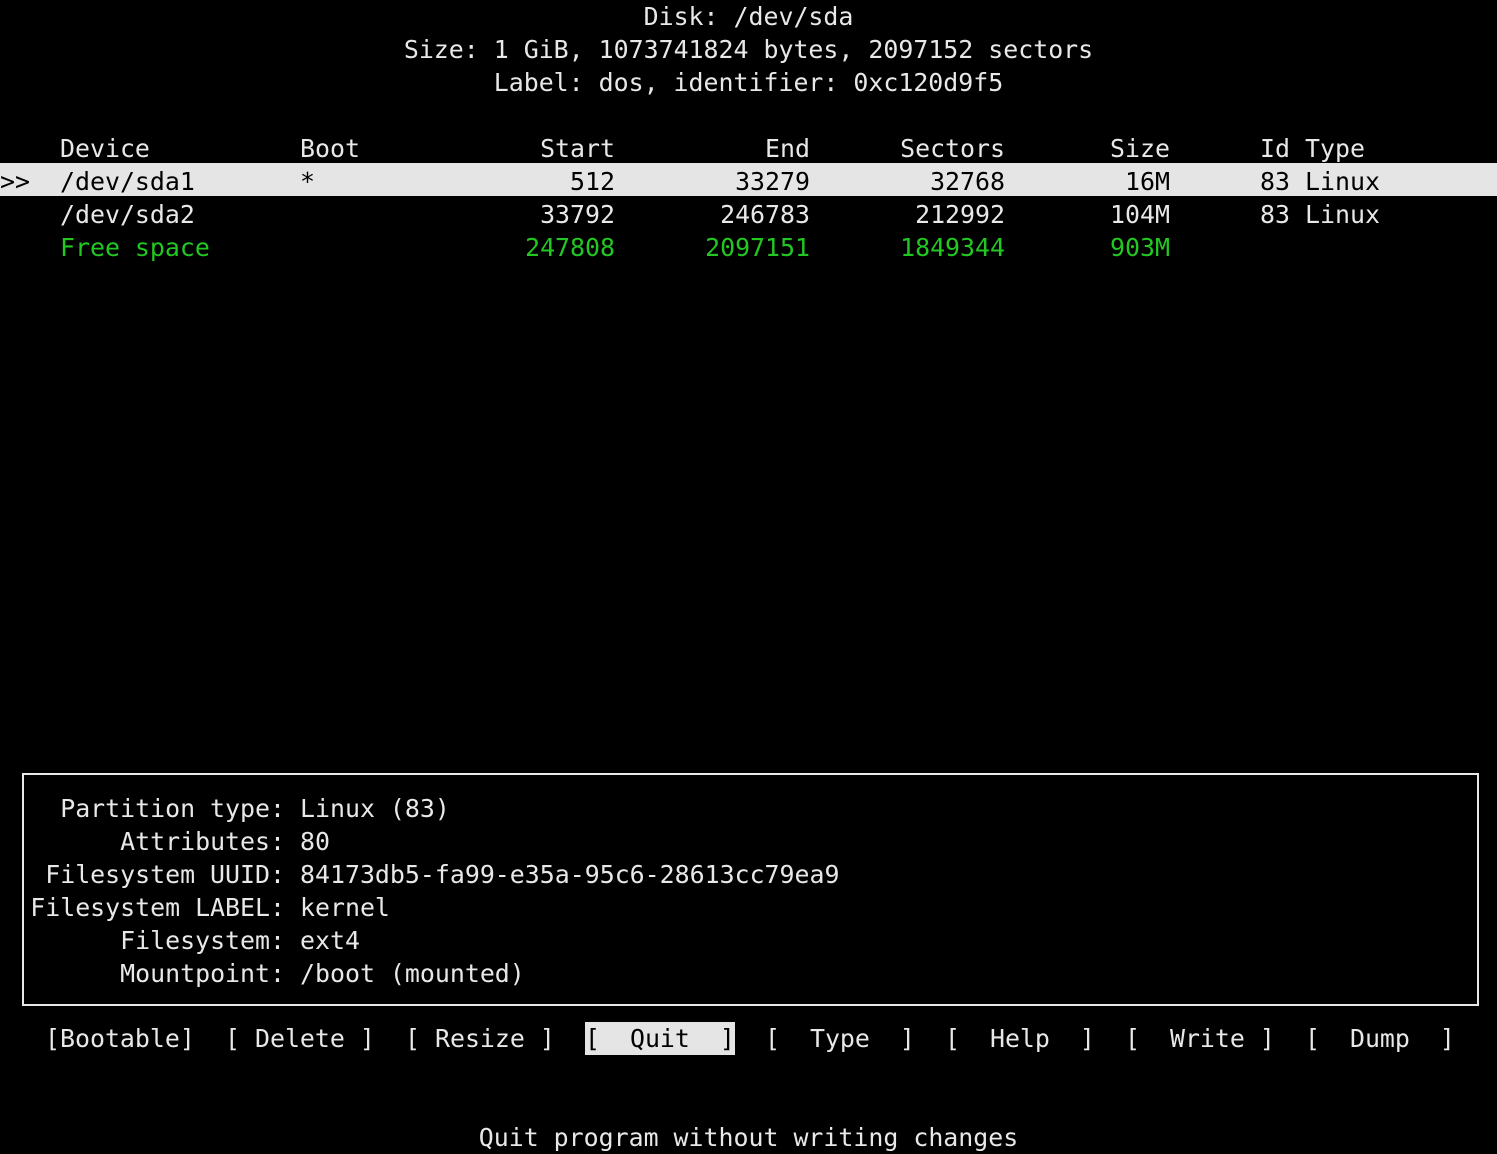 This screenshot has height=1154, width=1497. I want to click on header-size: Size, so click(1140, 148).